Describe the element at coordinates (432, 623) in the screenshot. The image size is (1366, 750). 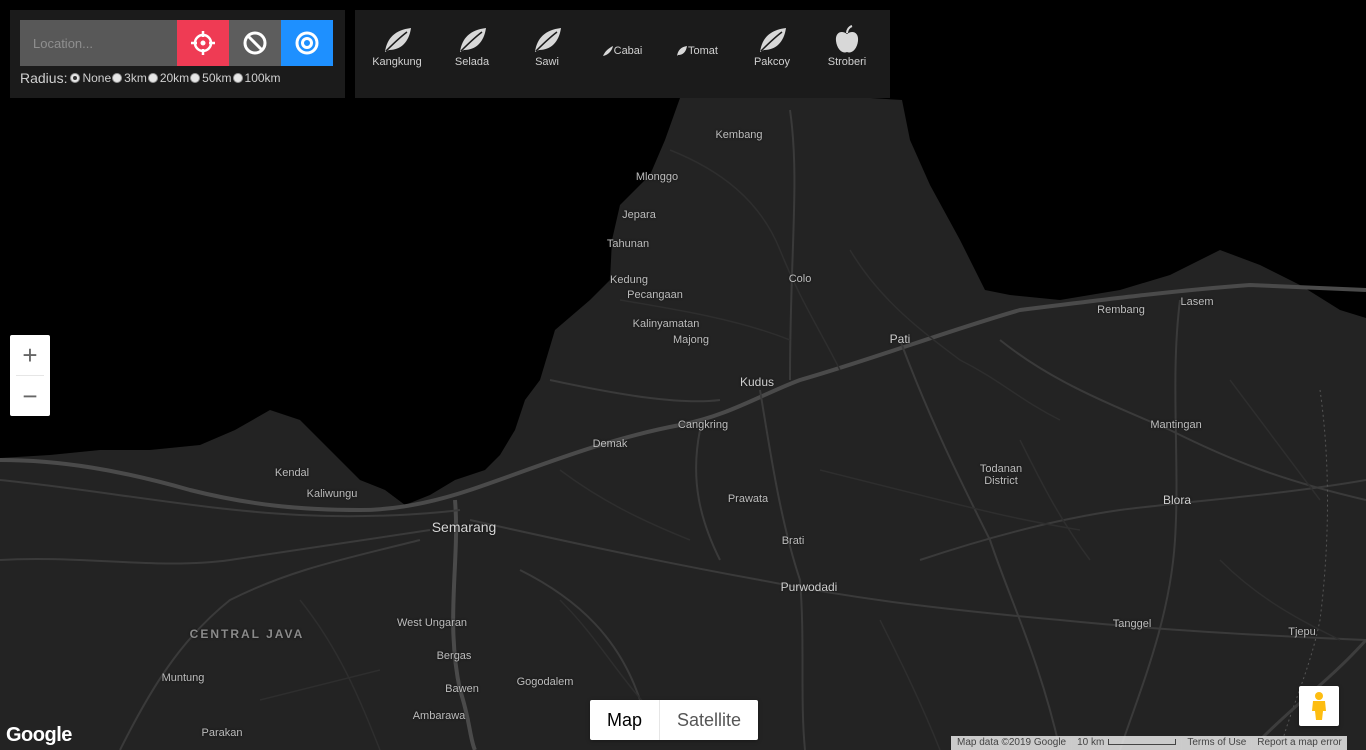
I see `place-label: West Ungaran` at that location.